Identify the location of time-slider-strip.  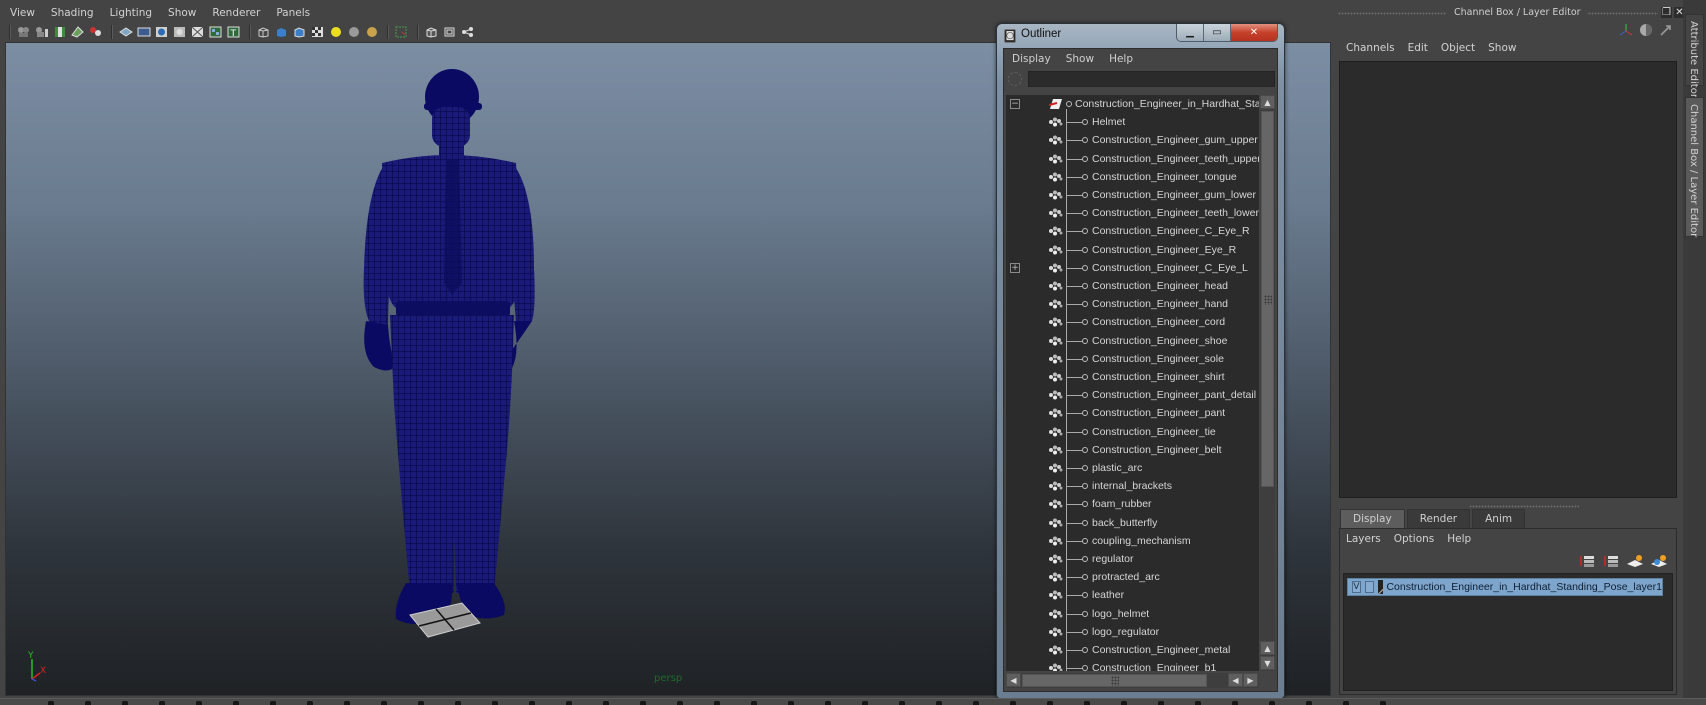
(853, 701).